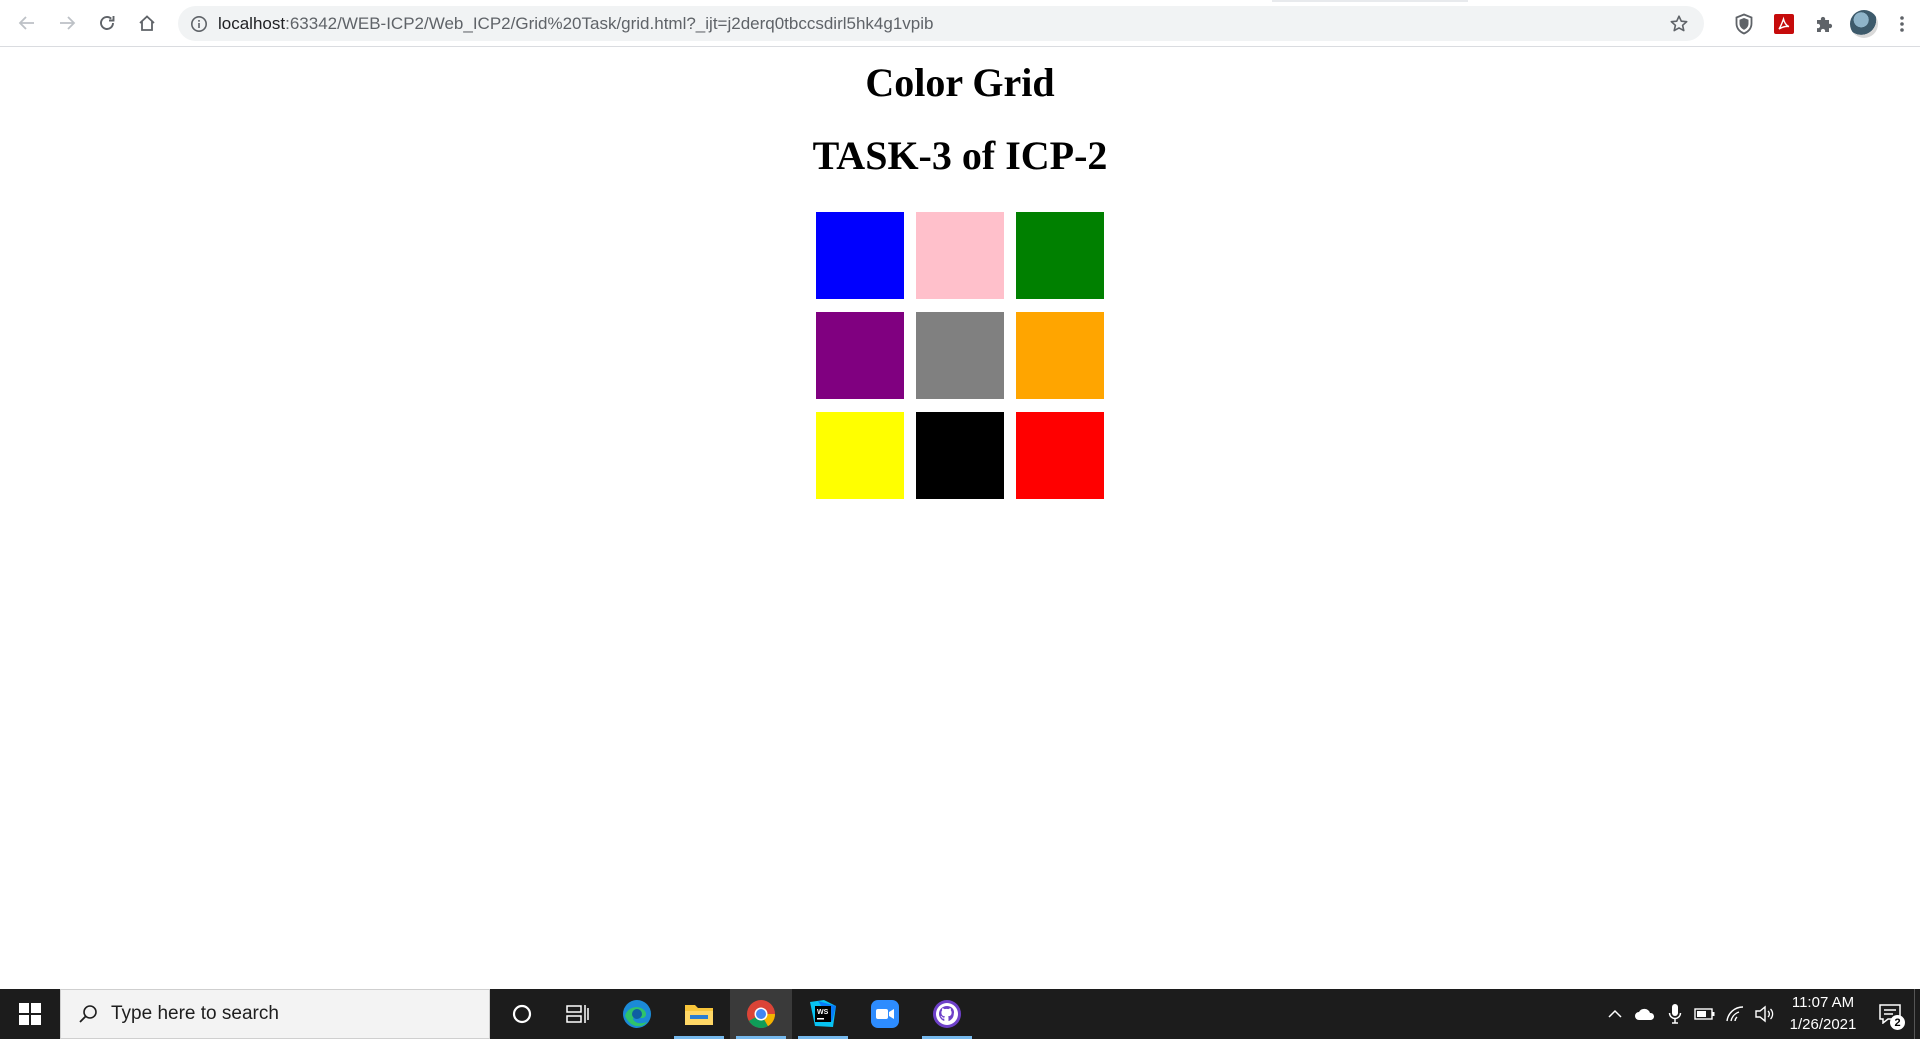 The width and height of the screenshot is (1920, 1039). I want to click on tab-strip-edge, so click(1370, 1).